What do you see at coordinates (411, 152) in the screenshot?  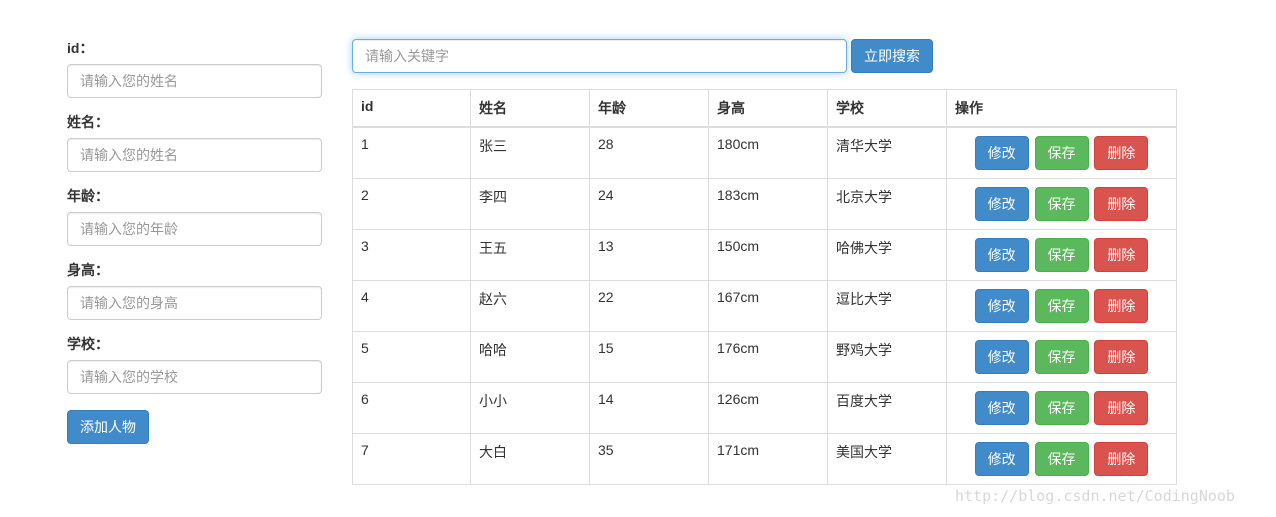 I see `cell-id: 1` at bounding box center [411, 152].